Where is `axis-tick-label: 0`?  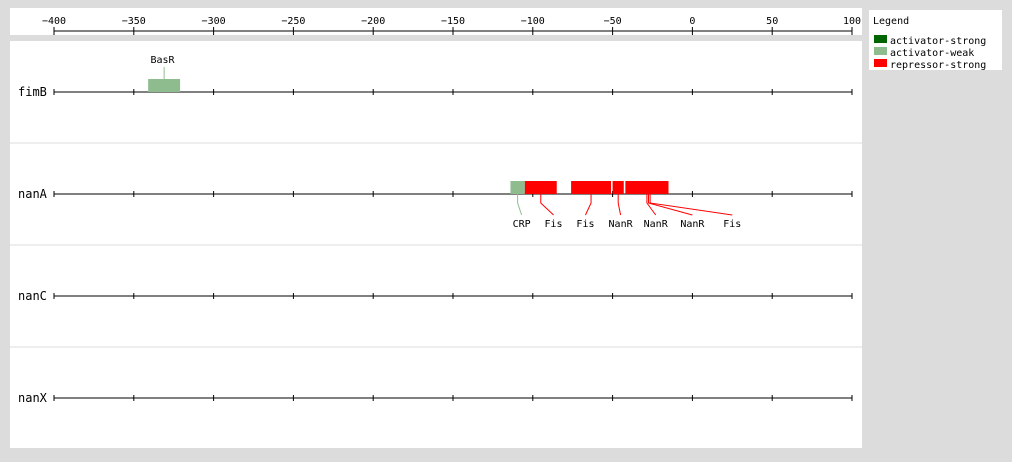 axis-tick-label: 0 is located at coordinates (692, 21).